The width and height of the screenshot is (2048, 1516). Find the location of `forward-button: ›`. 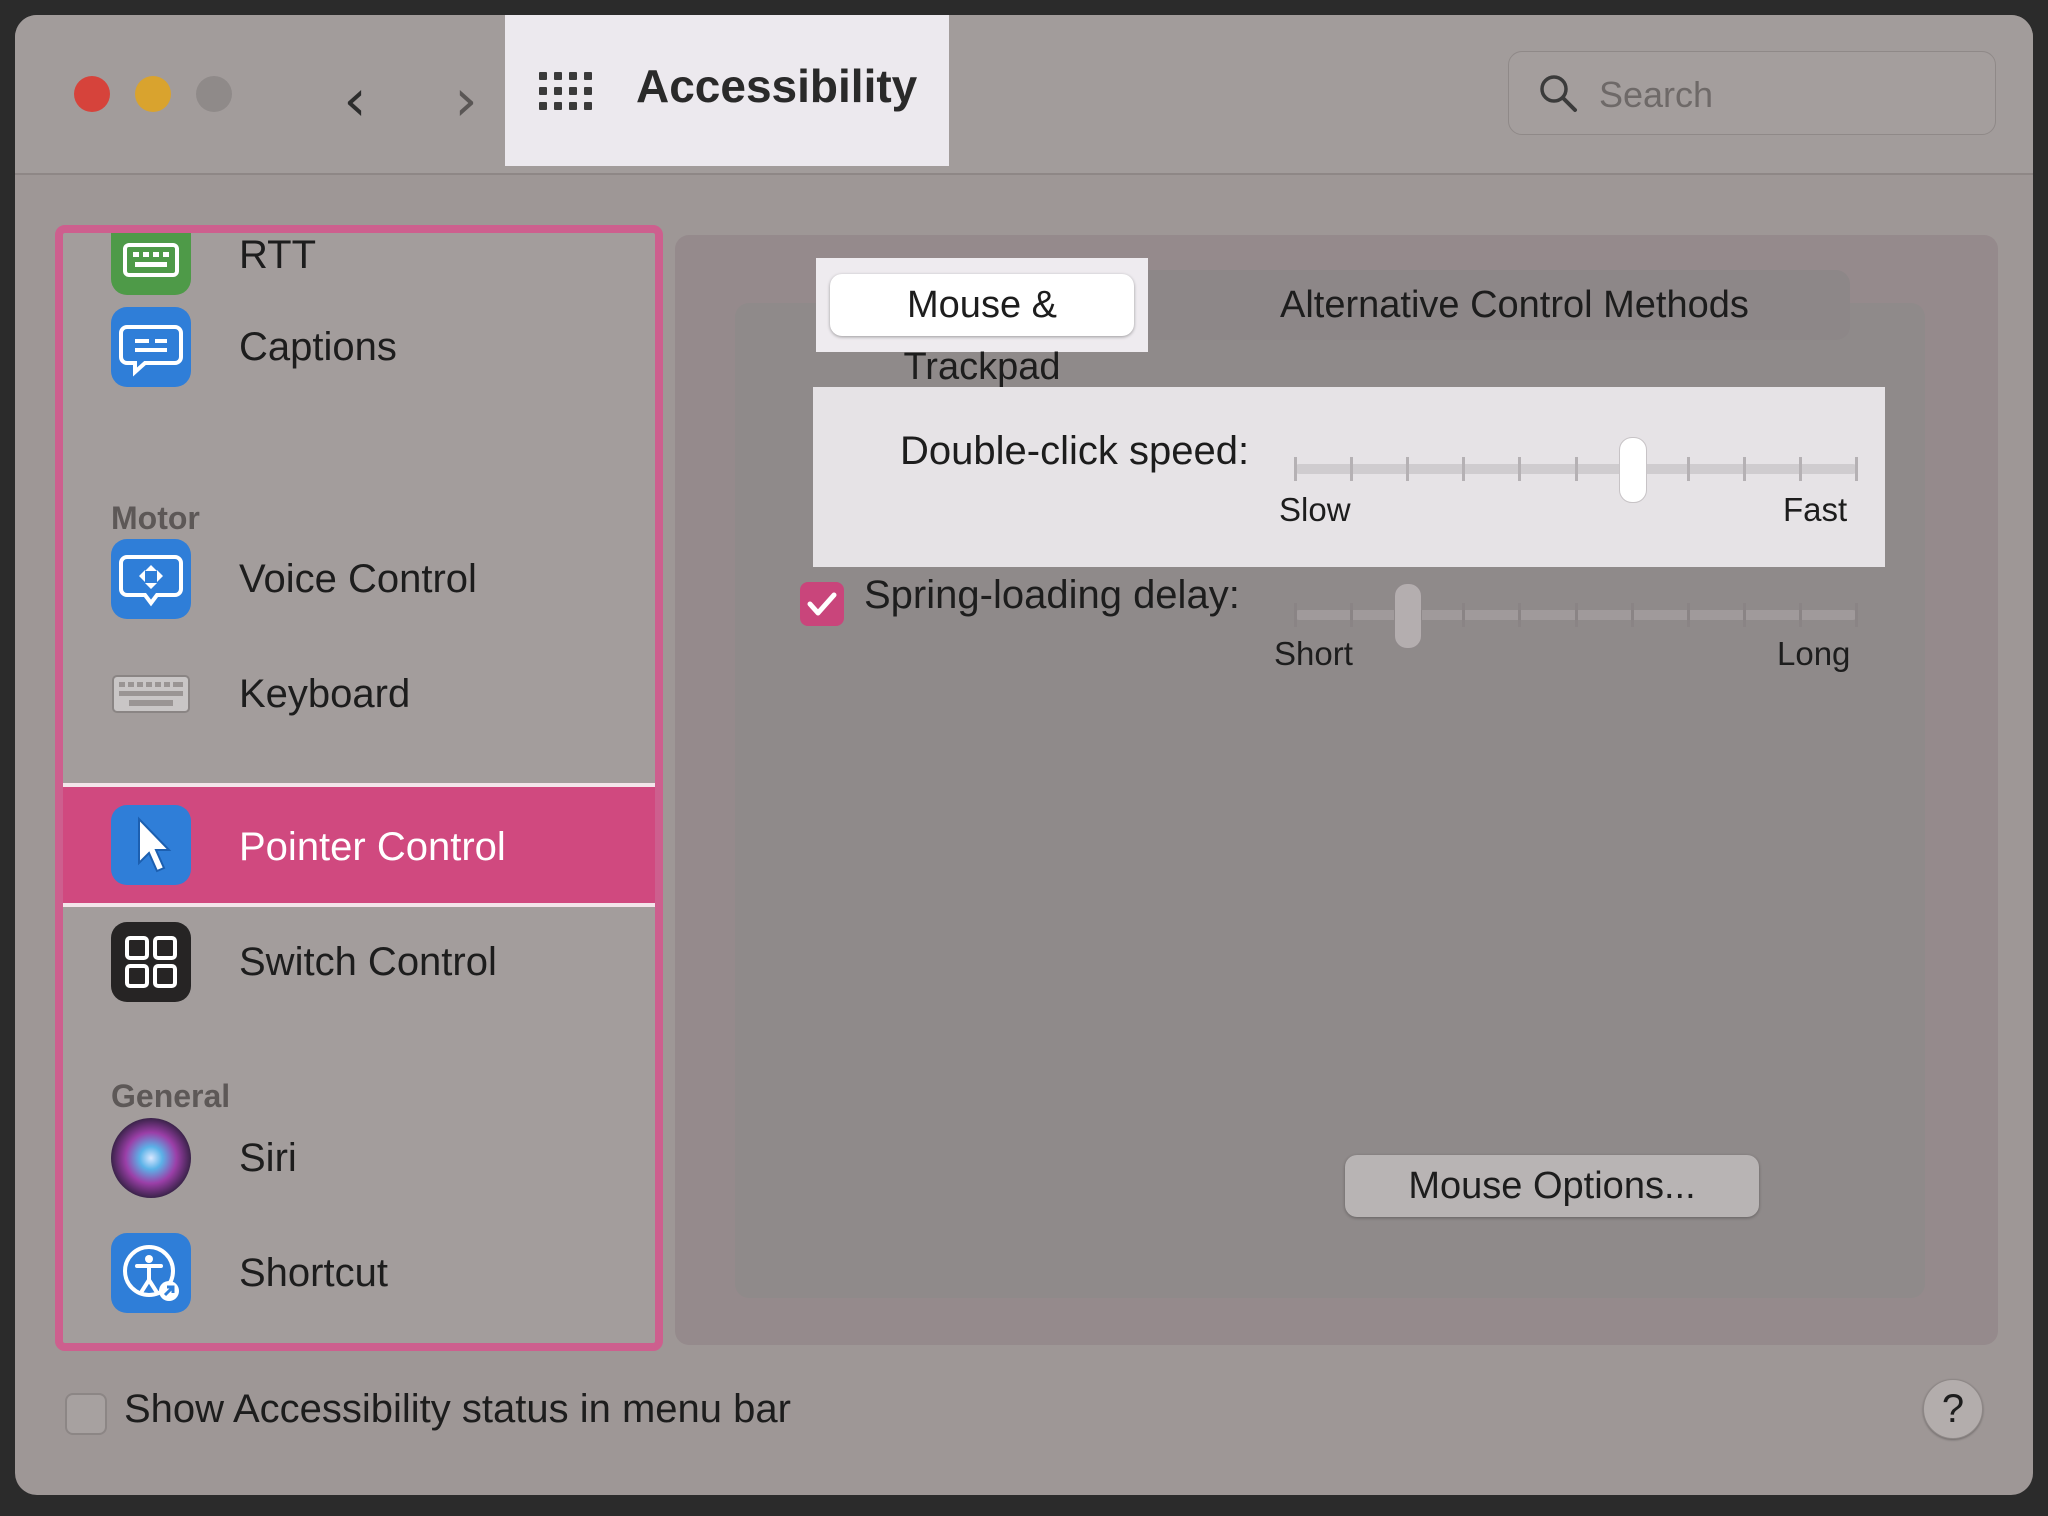

forward-button: › is located at coordinates (466, 102).